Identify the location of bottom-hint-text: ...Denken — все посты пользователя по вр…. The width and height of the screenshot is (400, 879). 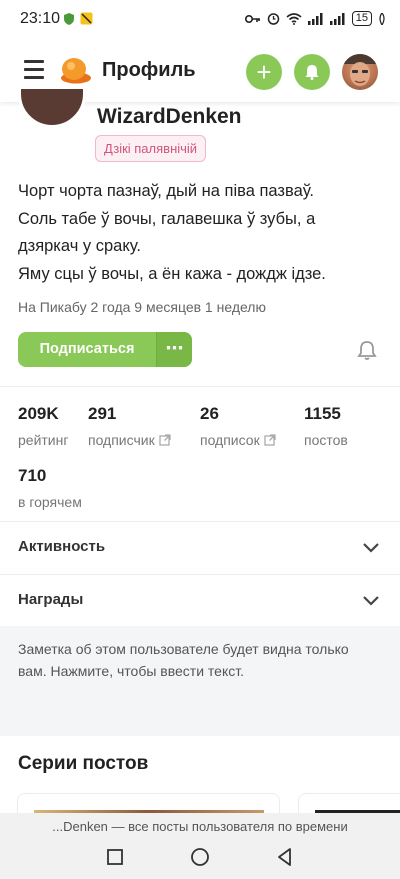
(200, 826).